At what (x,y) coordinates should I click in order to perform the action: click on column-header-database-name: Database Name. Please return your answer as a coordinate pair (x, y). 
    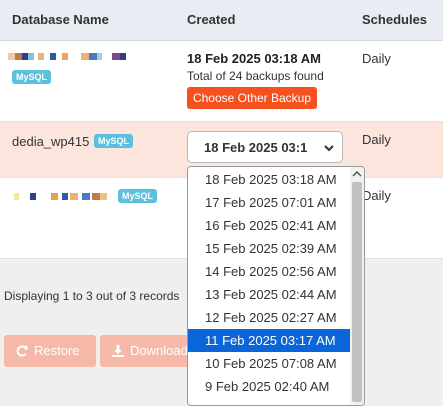
    Looking at the image, I should click on (60, 19).